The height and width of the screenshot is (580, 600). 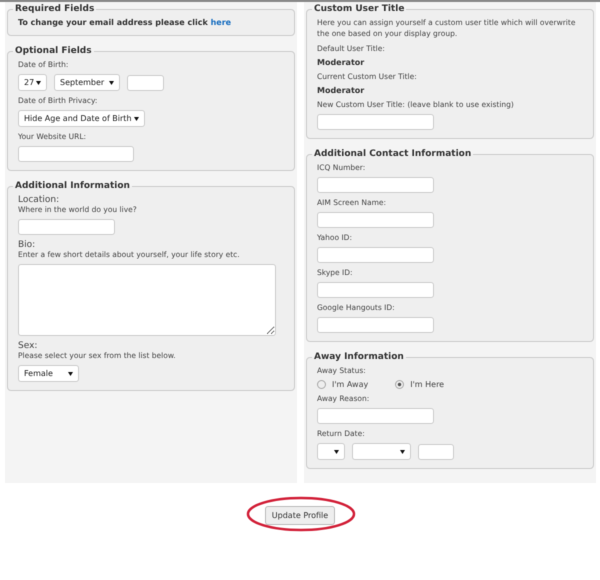 What do you see at coordinates (125, 22) in the screenshot?
I see `email-change-text: To change your email address please click here` at bounding box center [125, 22].